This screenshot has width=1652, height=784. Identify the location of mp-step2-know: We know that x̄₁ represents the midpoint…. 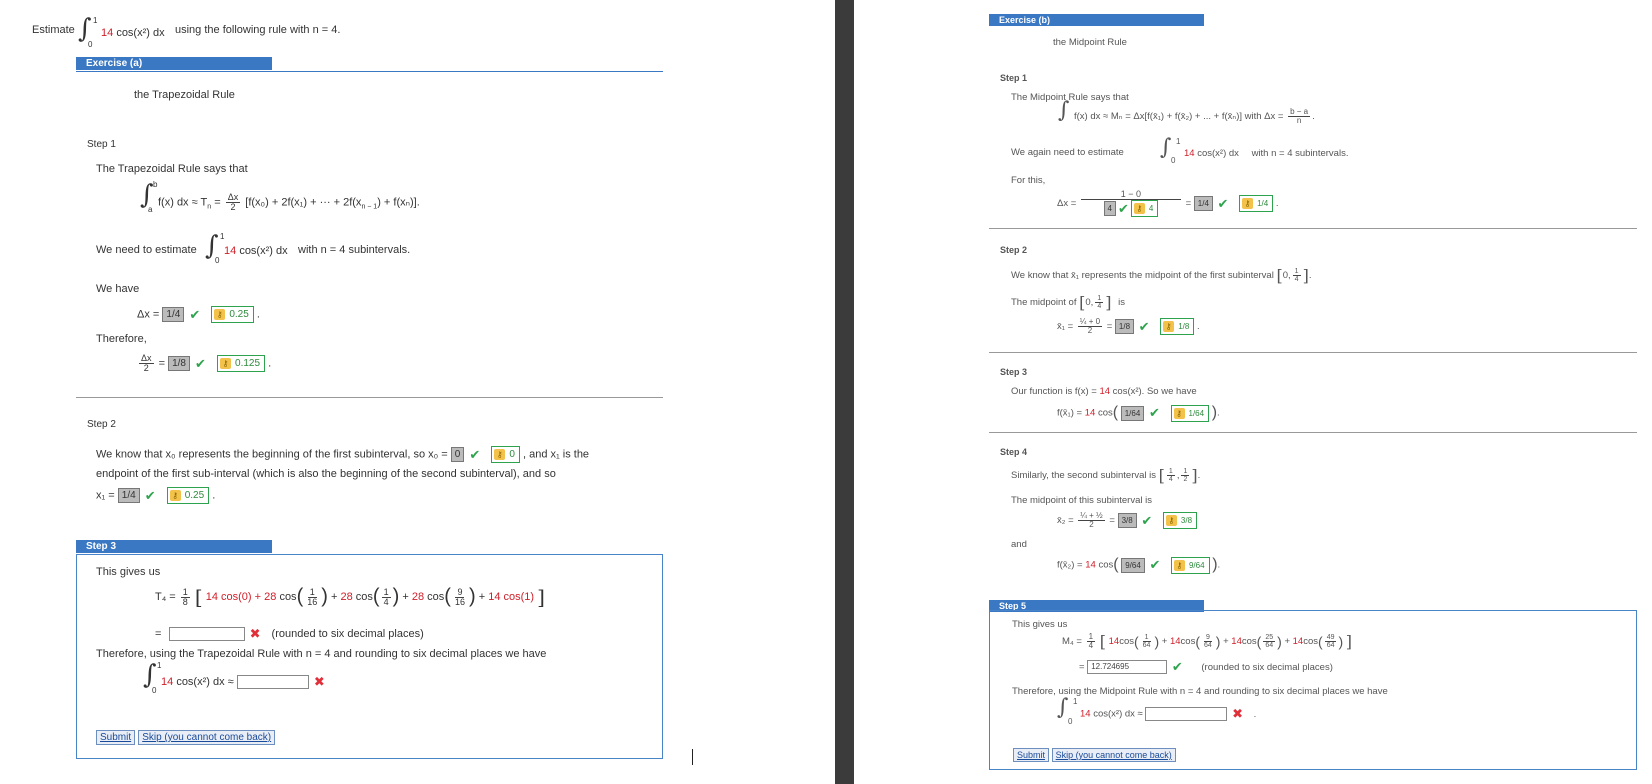
(1161, 275).